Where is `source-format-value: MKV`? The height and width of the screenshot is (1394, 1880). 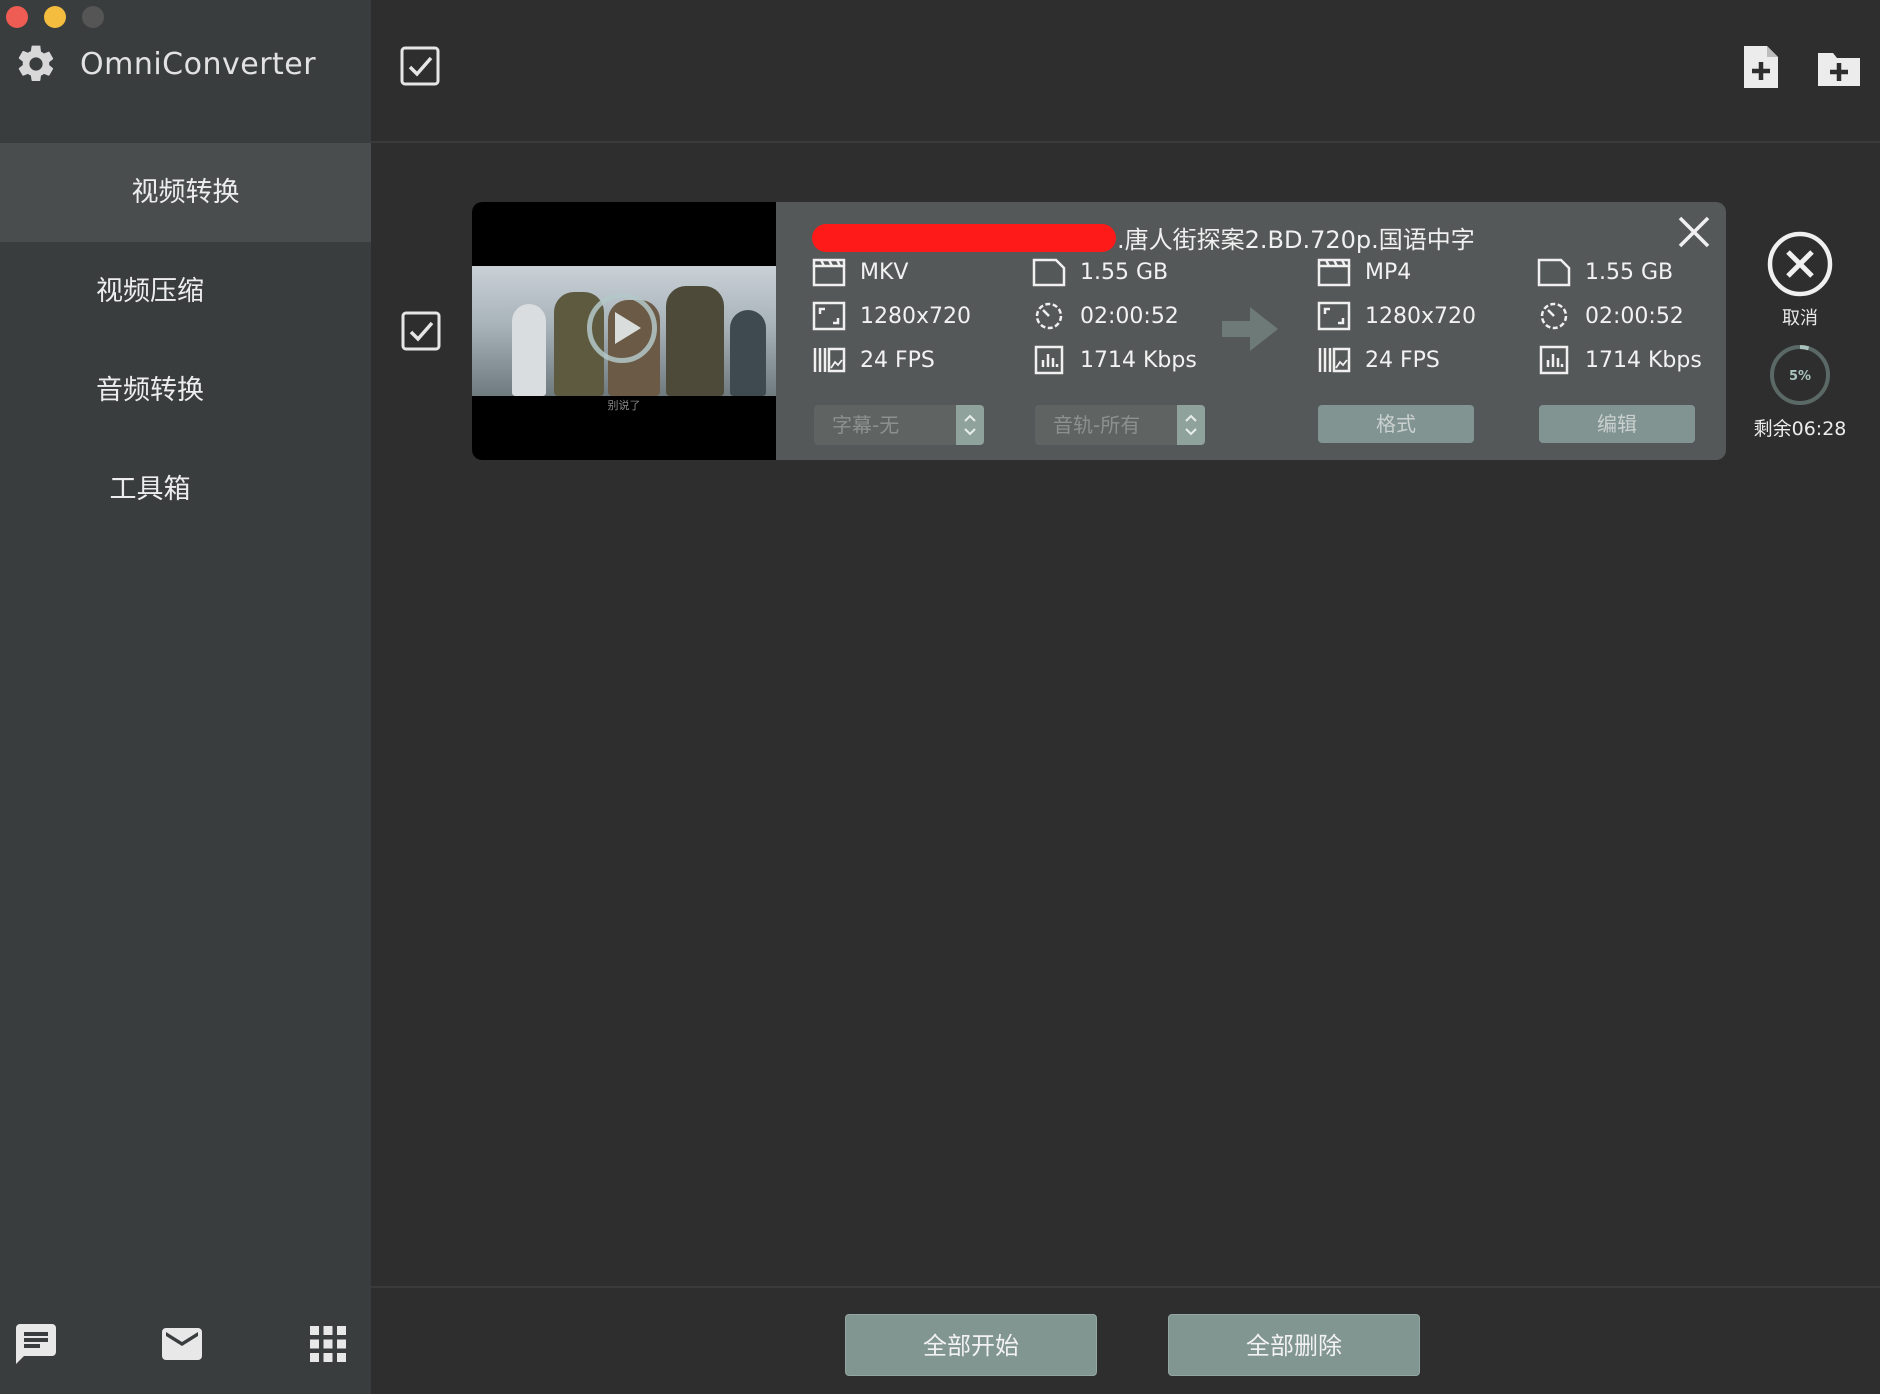 source-format-value: MKV is located at coordinates (884, 272).